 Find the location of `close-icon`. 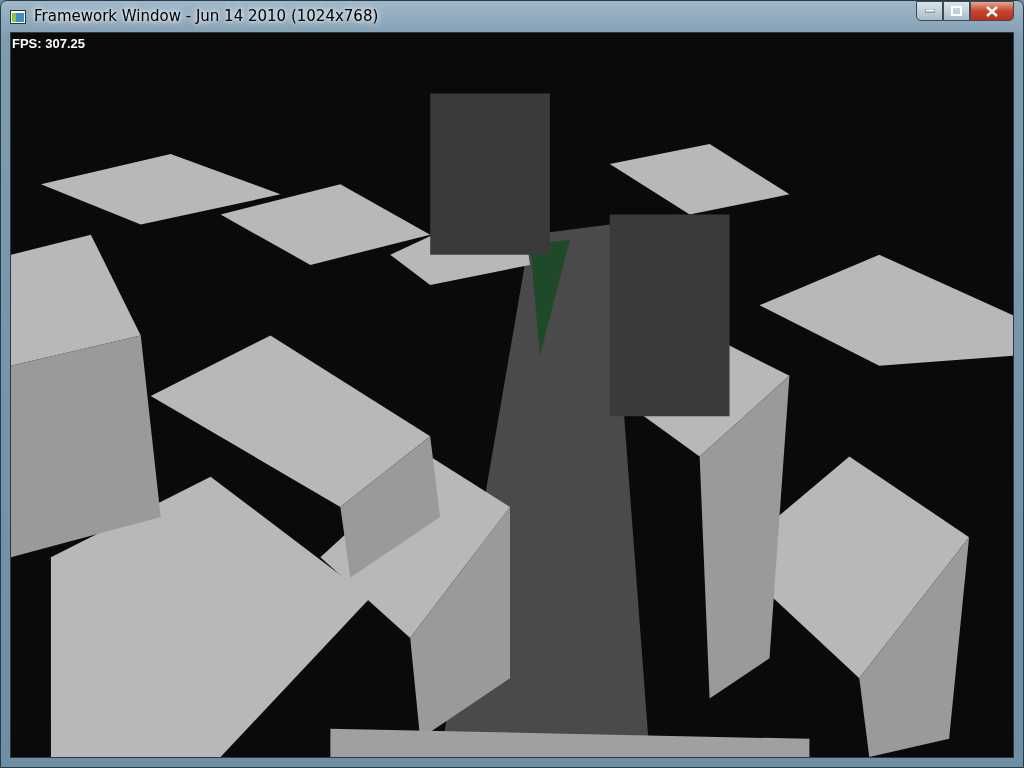

close-icon is located at coordinates (992, 11).